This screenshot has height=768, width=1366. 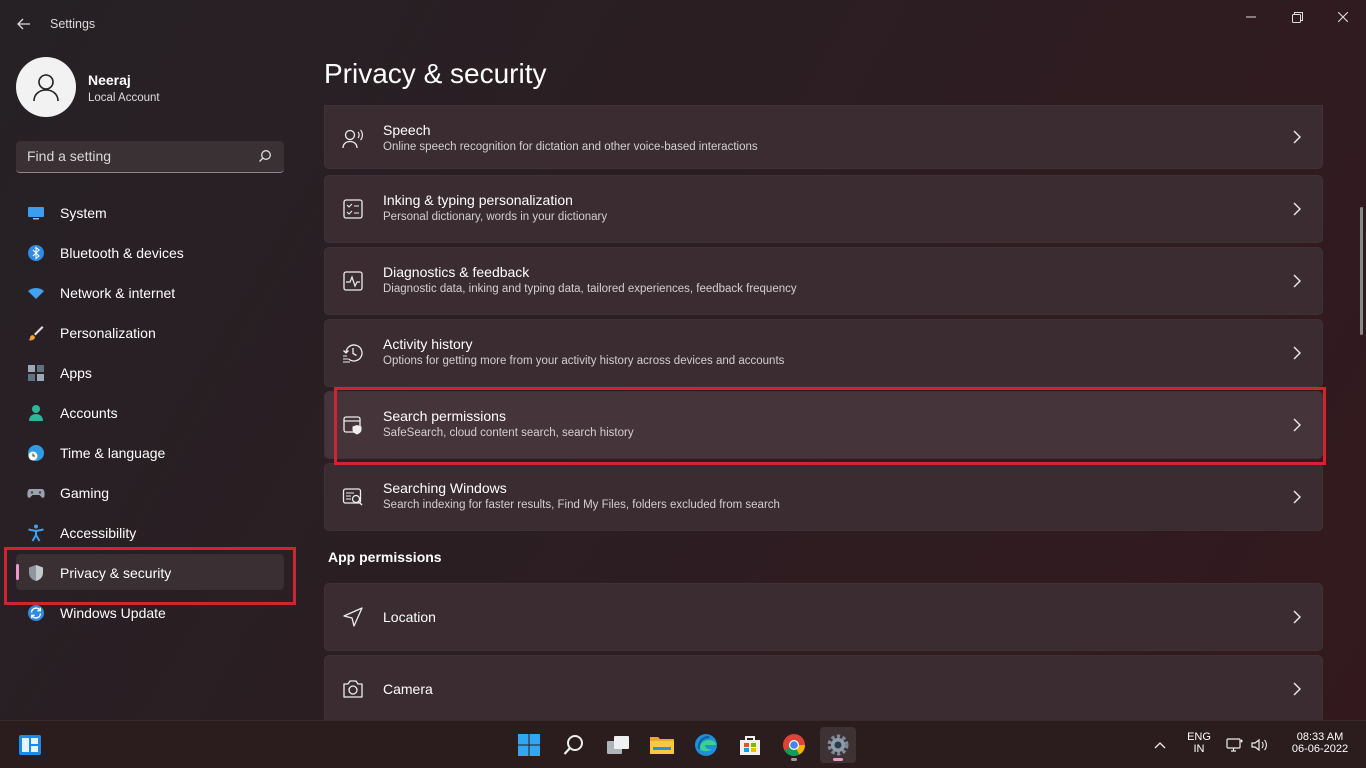 I want to click on task-view-button, so click(x=618, y=745).